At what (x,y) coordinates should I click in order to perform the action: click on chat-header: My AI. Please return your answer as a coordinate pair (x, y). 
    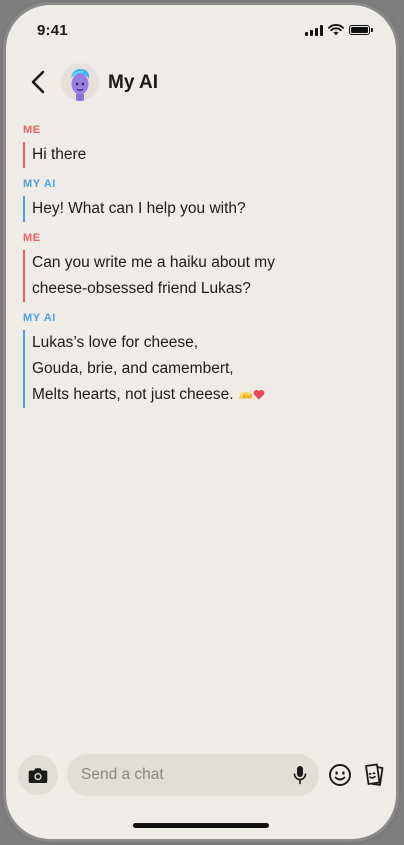
    Looking at the image, I should click on (201, 82).